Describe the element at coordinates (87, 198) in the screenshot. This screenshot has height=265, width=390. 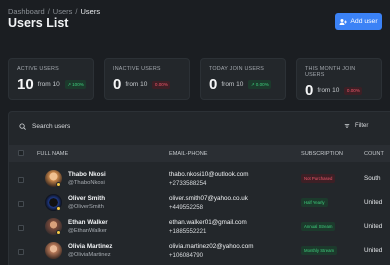
I see `user-name: Oliver Smith` at that location.